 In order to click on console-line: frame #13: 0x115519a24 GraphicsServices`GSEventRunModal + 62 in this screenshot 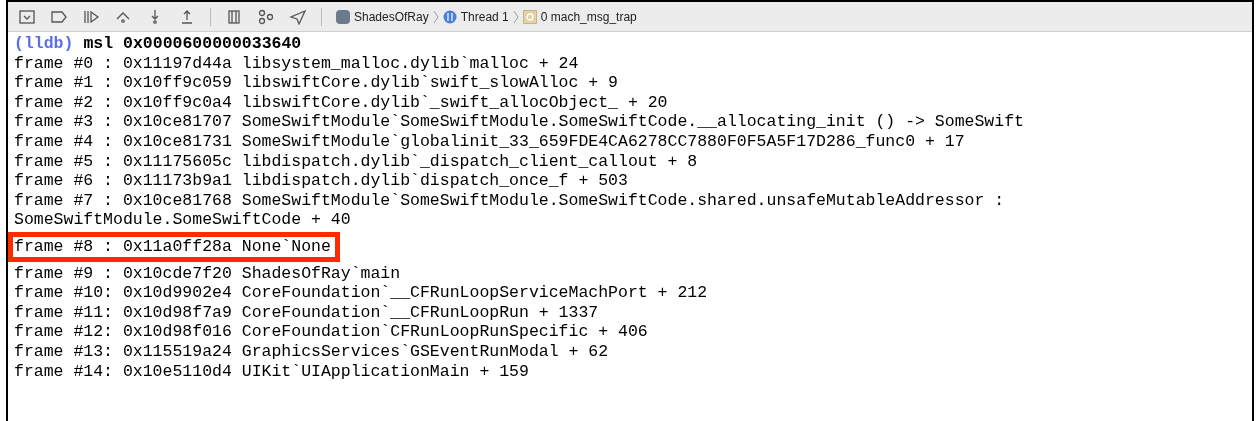, I will do `click(311, 351)`.